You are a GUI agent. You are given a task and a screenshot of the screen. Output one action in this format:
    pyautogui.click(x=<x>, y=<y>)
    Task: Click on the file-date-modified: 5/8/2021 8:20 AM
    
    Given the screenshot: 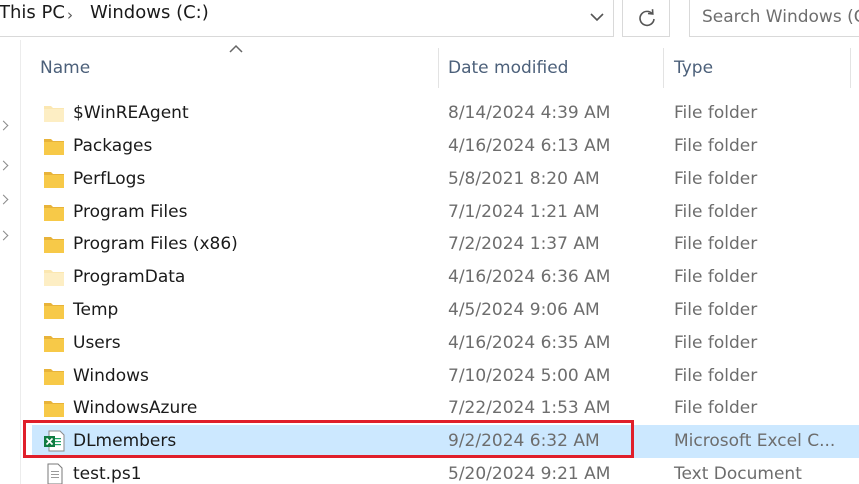 What is the action you would take?
    pyautogui.click(x=524, y=179)
    